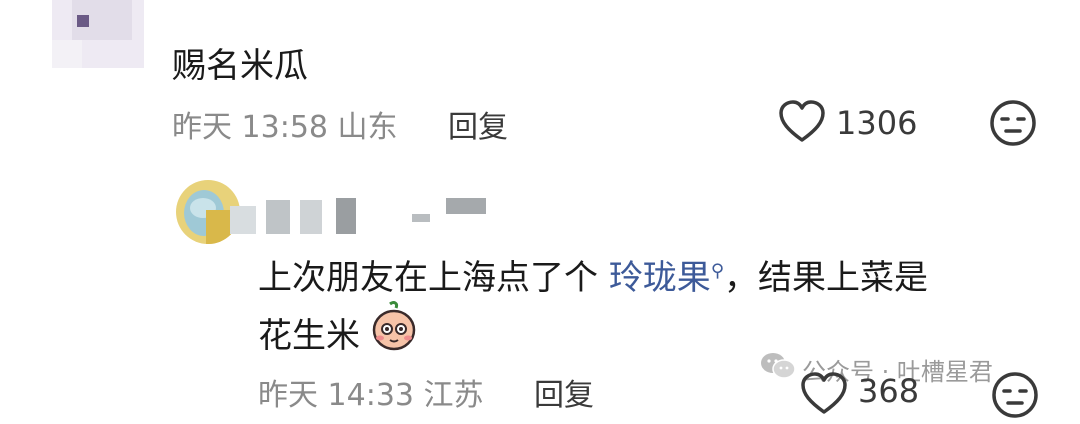  Describe the element at coordinates (778, 366) in the screenshot. I see `wechat-icon` at that location.